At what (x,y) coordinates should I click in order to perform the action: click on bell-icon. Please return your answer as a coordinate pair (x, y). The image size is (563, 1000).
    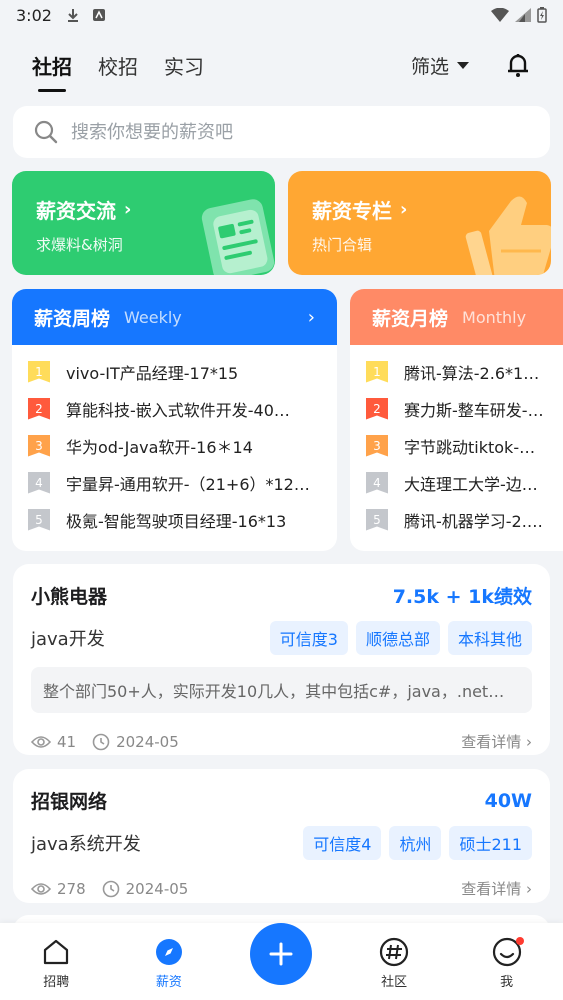
    Looking at the image, I should click on (518, 65).